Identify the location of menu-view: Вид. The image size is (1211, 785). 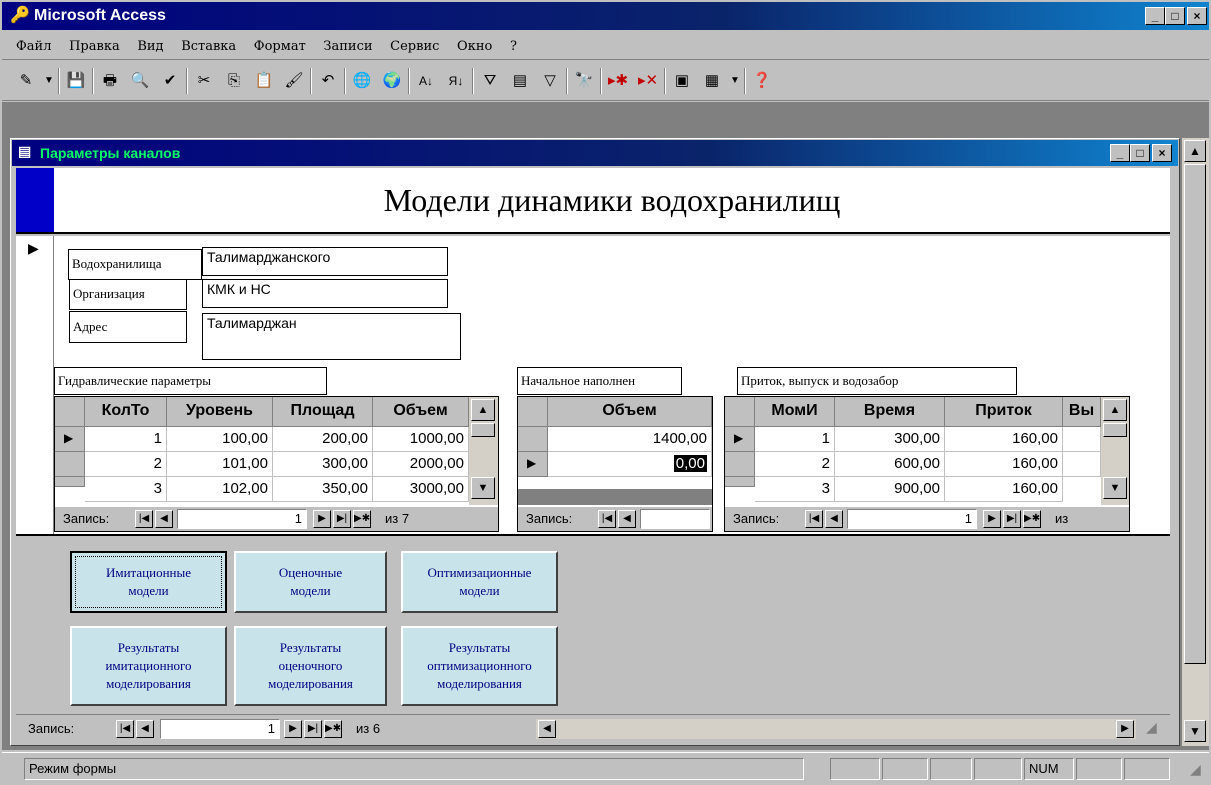
(150, 46).